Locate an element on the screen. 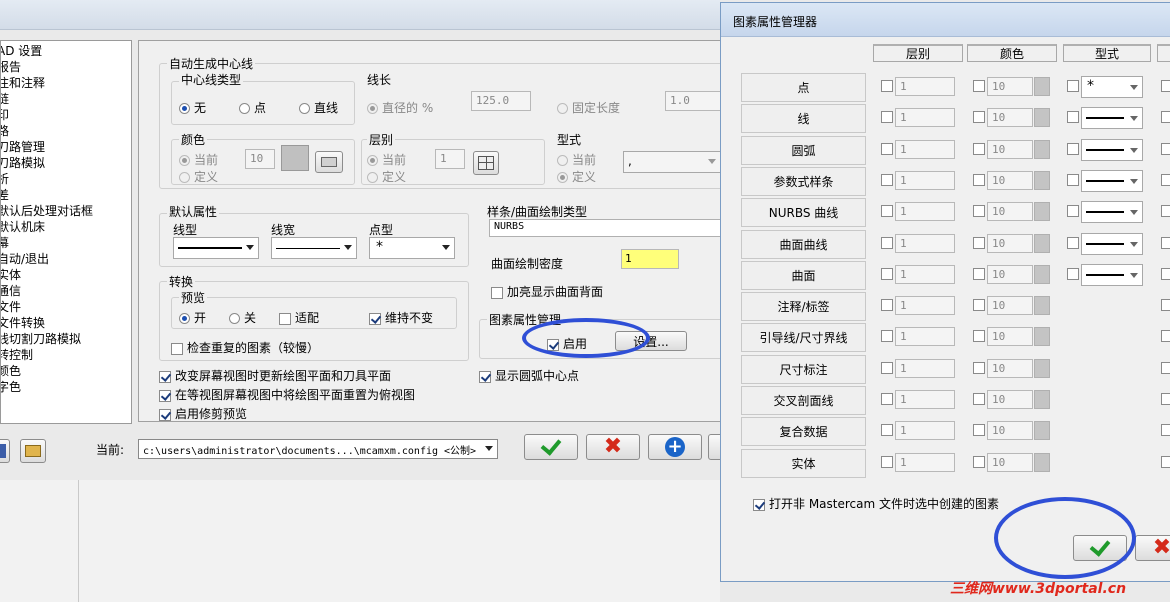 The width and height of the screenshot is (1170, 602). sidebar-item: 字色 is located at coordinates (47, 387).